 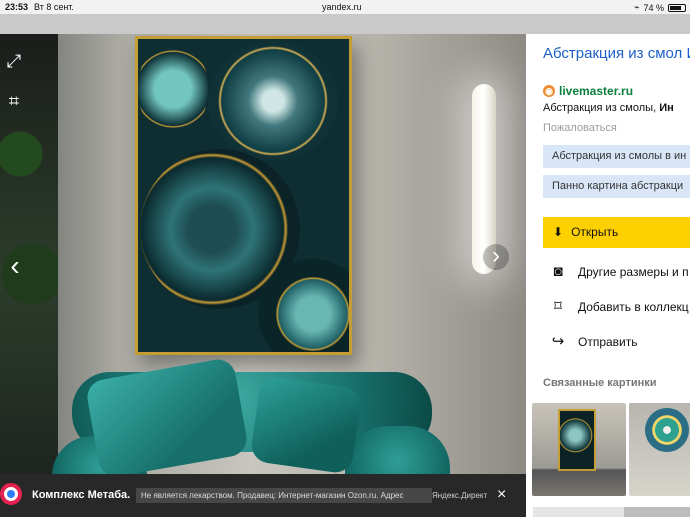 I want to click on image-description: Абстракция из смолы, Ин, so click(x=616, y=108).